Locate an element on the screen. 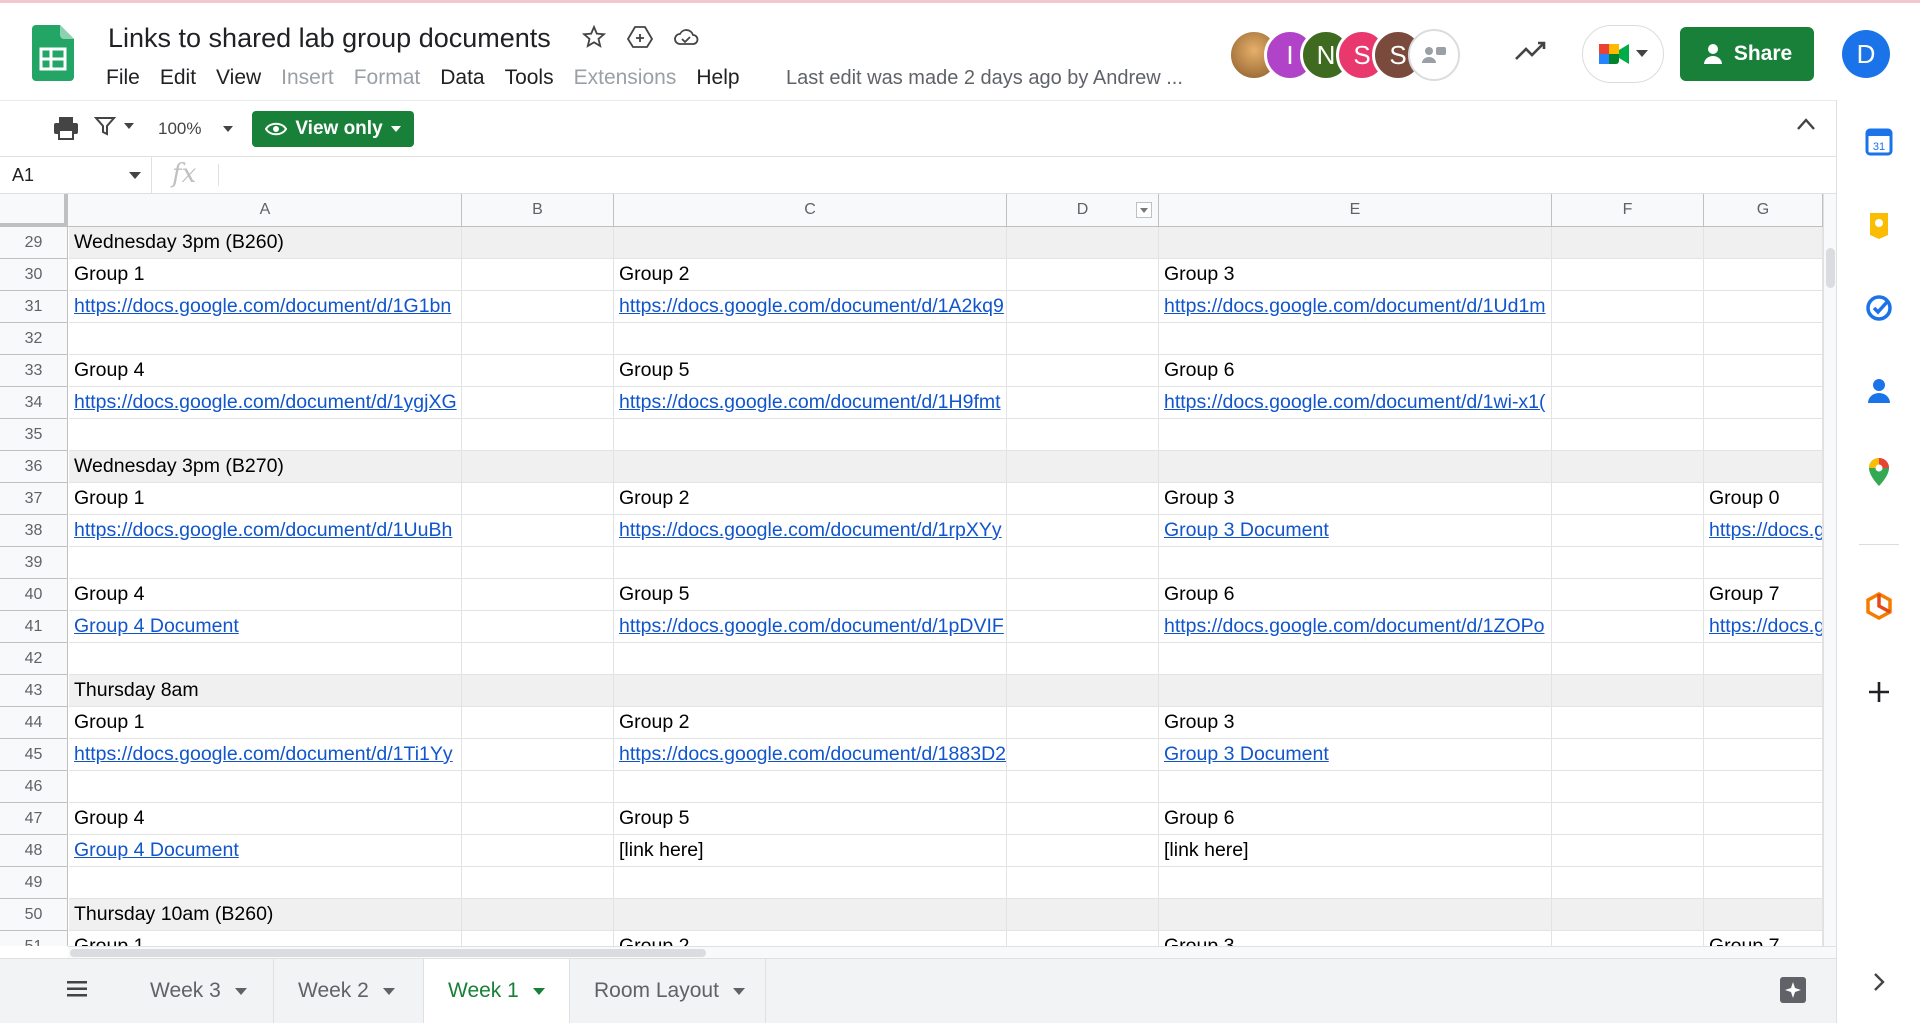 The width and height of the screenshot is (1920, 1023). menu-tools: Tools is located at coordinates (529, 78).